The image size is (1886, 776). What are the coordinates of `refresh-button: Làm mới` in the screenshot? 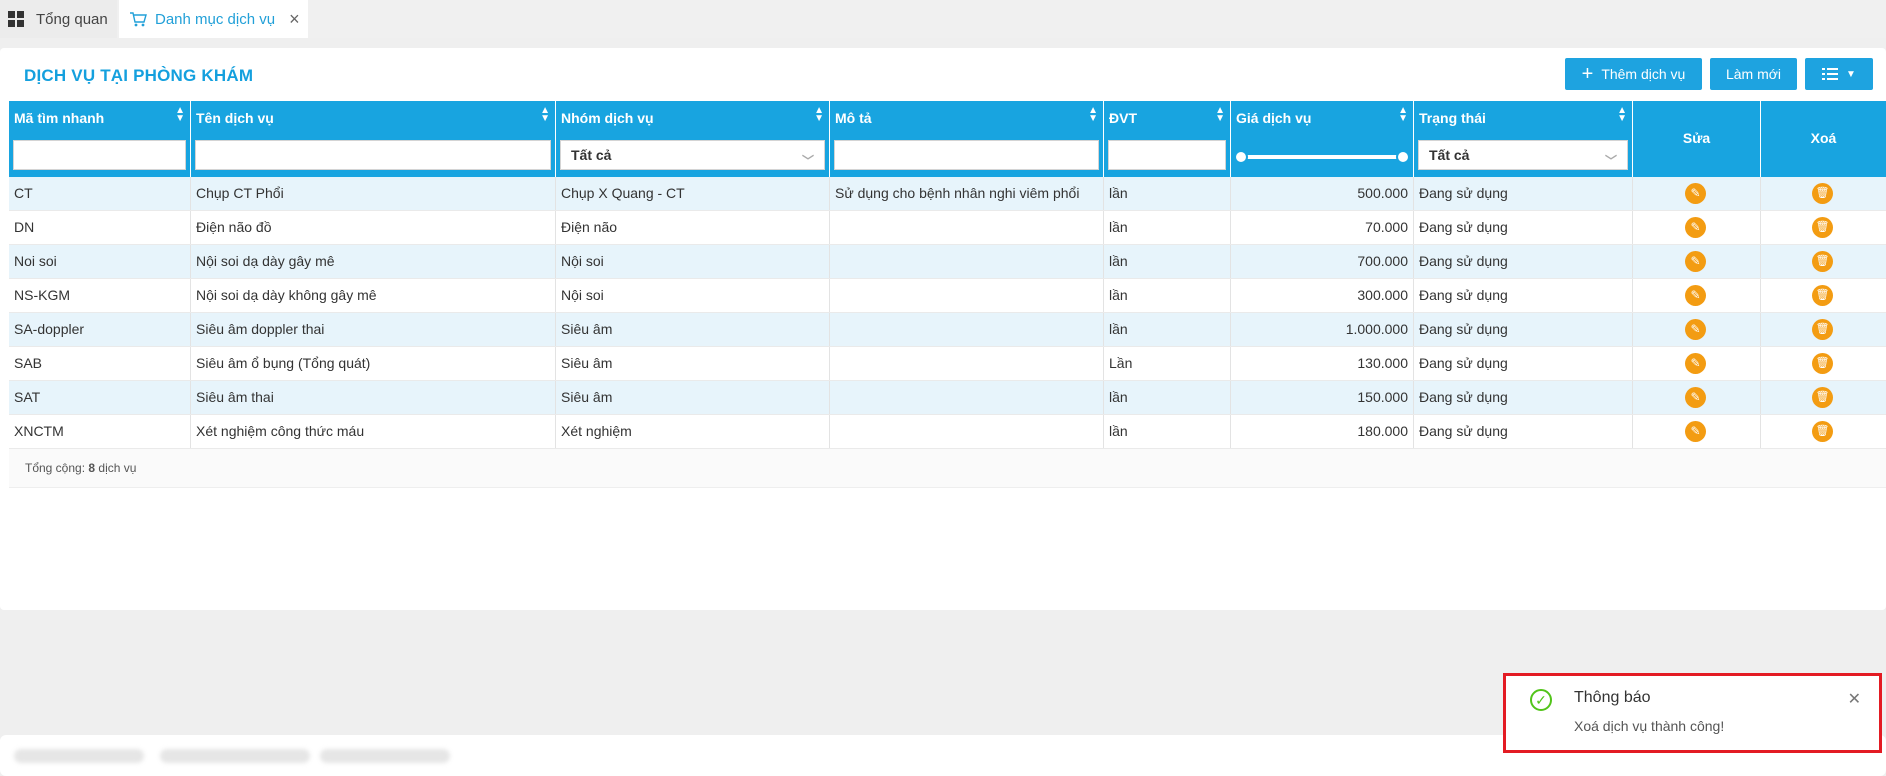 It's located at (1753, 74).